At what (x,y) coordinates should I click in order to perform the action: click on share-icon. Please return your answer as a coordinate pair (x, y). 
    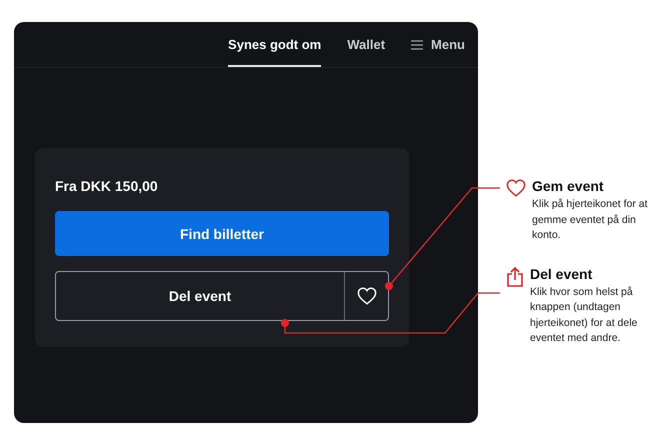
    Looking at the image, I should click on (515, 276).